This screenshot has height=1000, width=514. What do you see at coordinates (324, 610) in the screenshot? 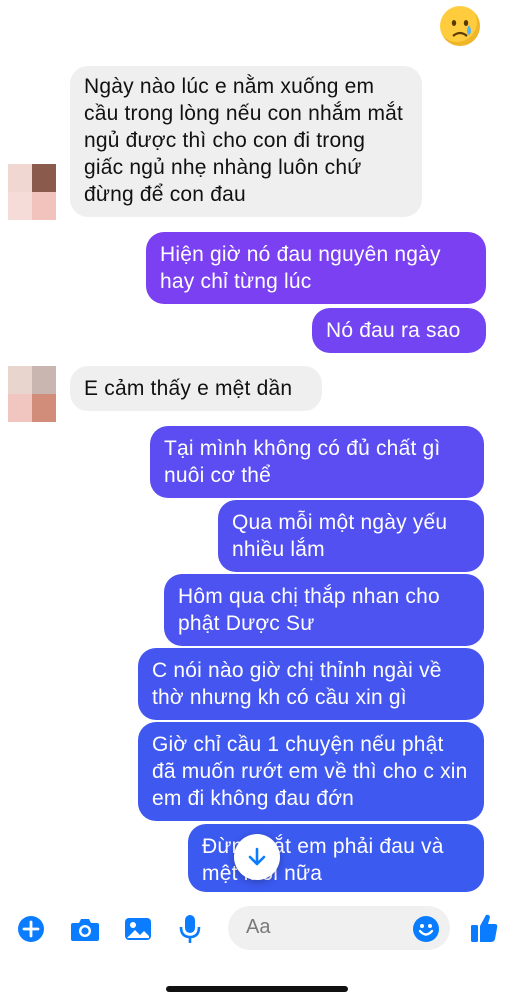
I see `message-bubble-outgoing: Hôm qua chị thắp nhan cho phật Dược Sư` at bounding box center [324, 610].